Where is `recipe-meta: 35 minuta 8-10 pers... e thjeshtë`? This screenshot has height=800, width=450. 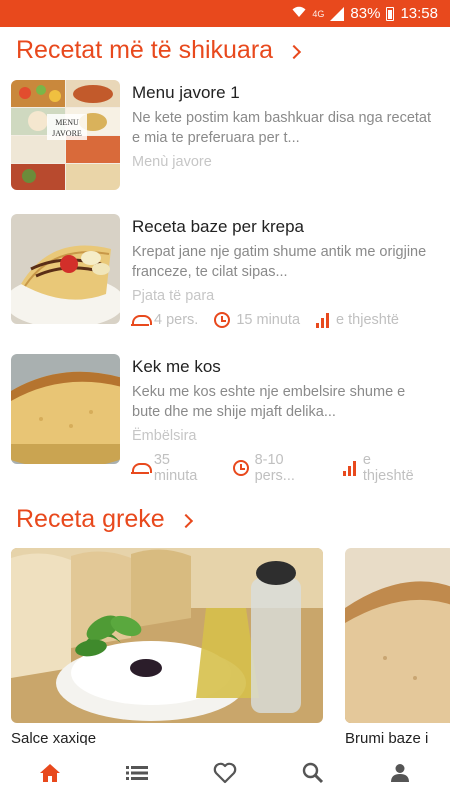
recipe-meta: 35 minuta 8-10 pers... e thjeshtë is located at coordinates (286, 468).